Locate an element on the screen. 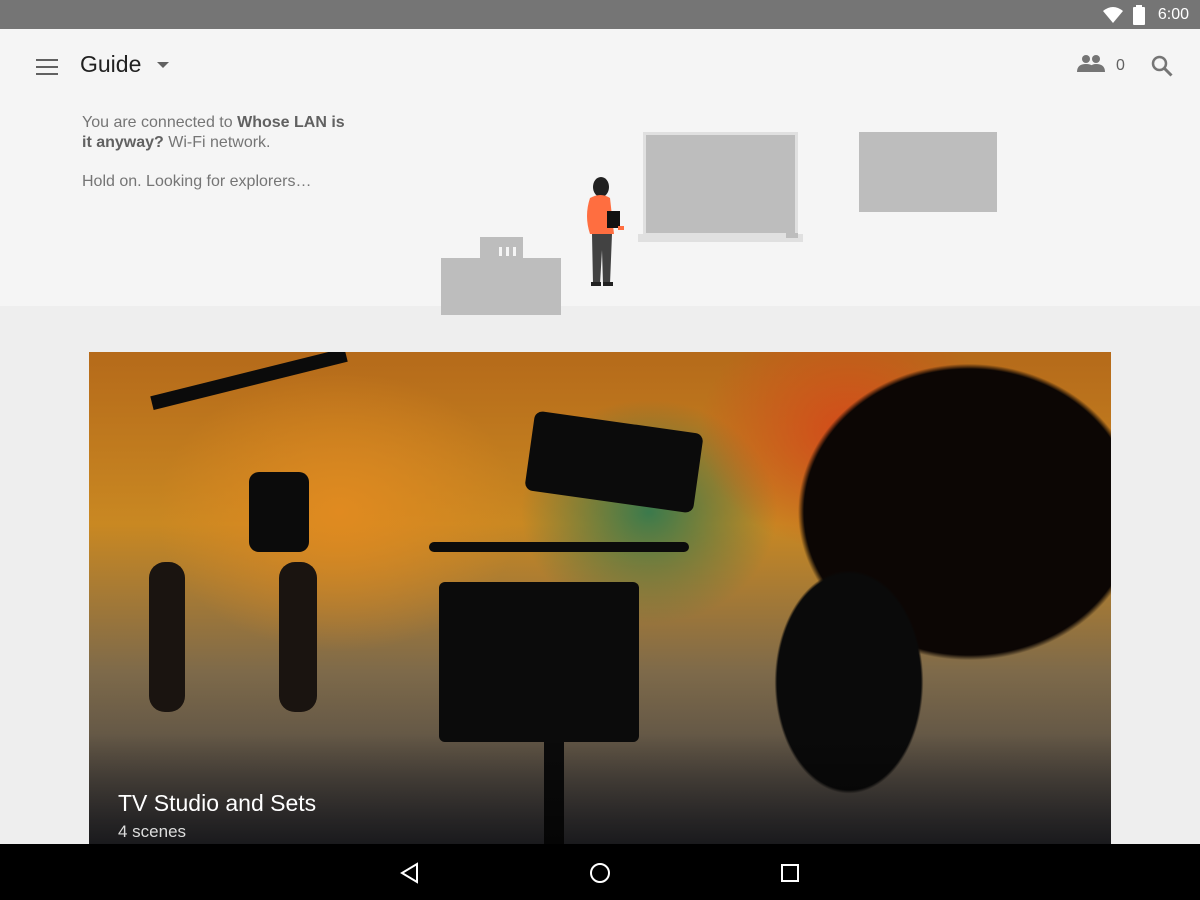 The height and width of the screenshot is (900, 1200). card-title: TV Studio and Sets is located at coordinates (217, 803).